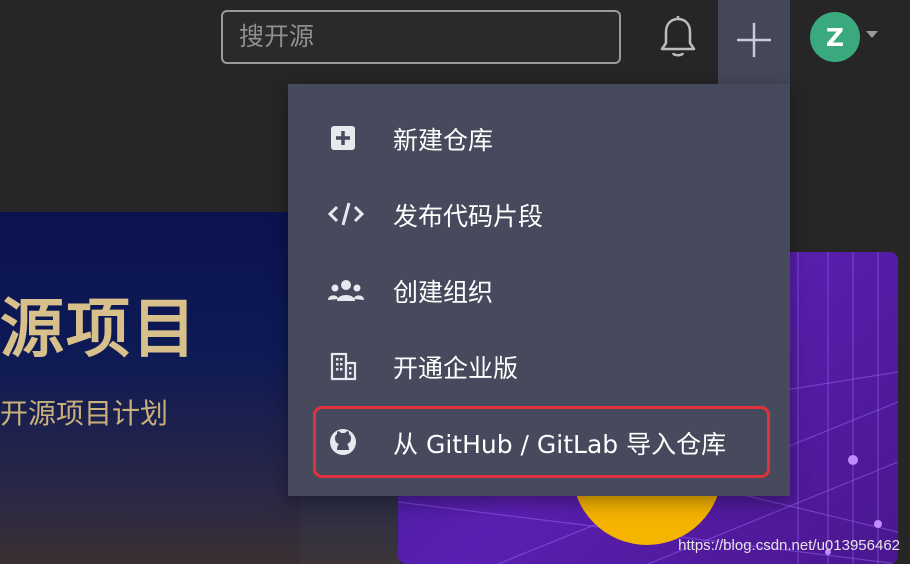  I want to click on menu-item-label: 开通企业版, so click(456, 368).